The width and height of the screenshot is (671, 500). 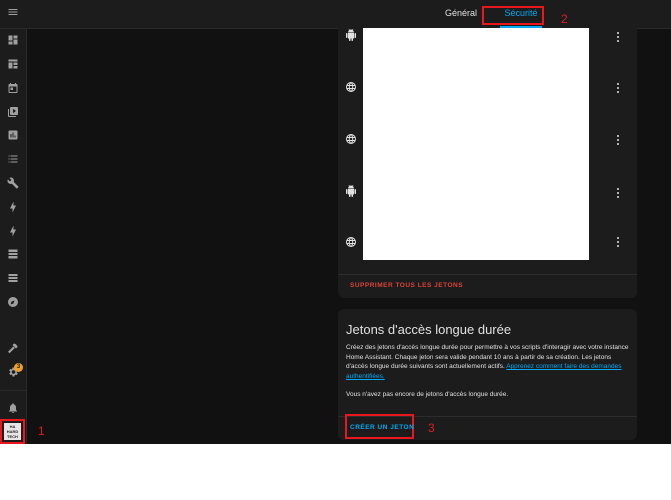 I want to click on card-title: Jetons d'accès longue durée, so click(x=429, y=329).